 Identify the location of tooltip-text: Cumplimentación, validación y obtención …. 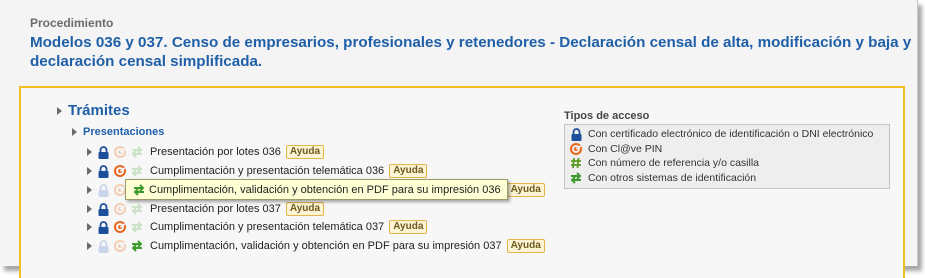
(325, 189).